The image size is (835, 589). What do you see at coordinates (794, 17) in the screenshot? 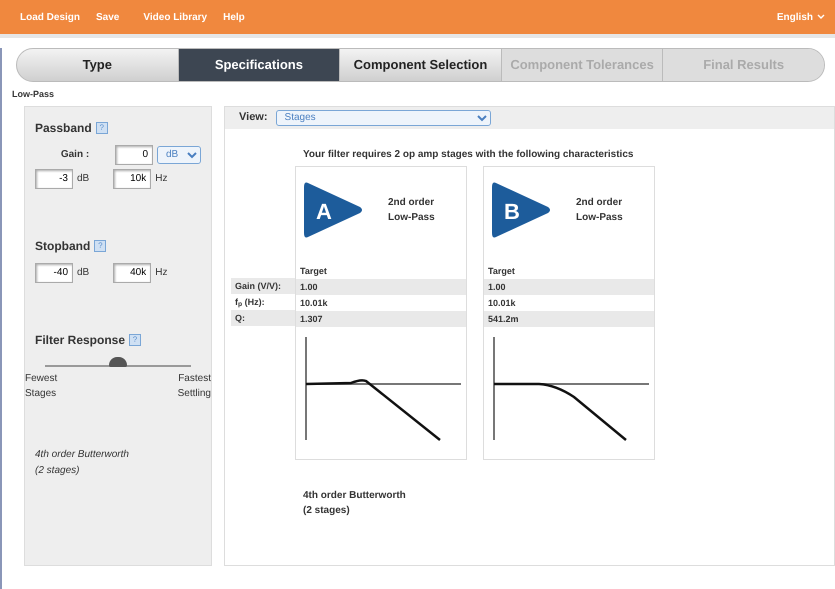
I see `language-menu: English` at bounding box center [794, 17].